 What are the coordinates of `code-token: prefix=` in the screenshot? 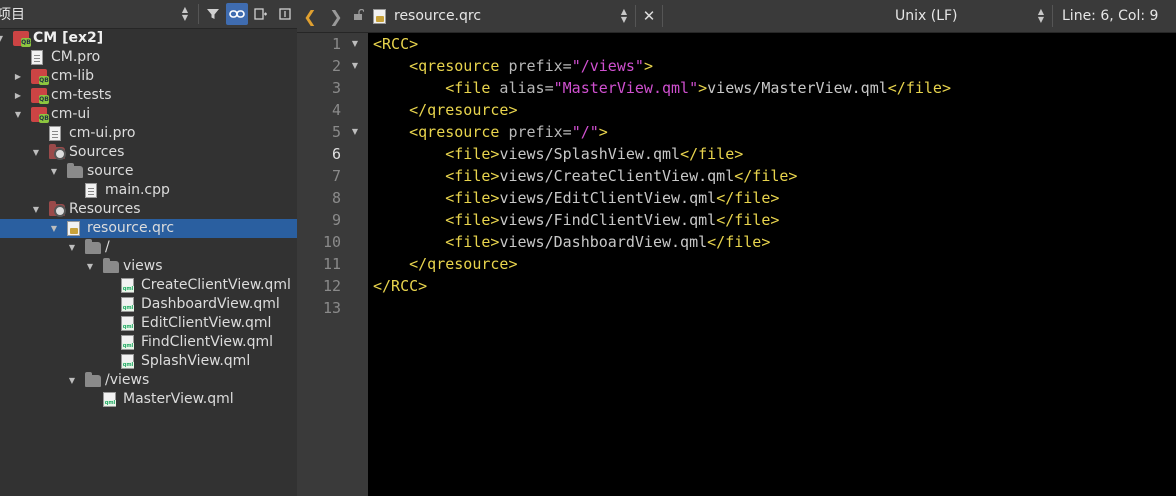 It's located at (535, 66).